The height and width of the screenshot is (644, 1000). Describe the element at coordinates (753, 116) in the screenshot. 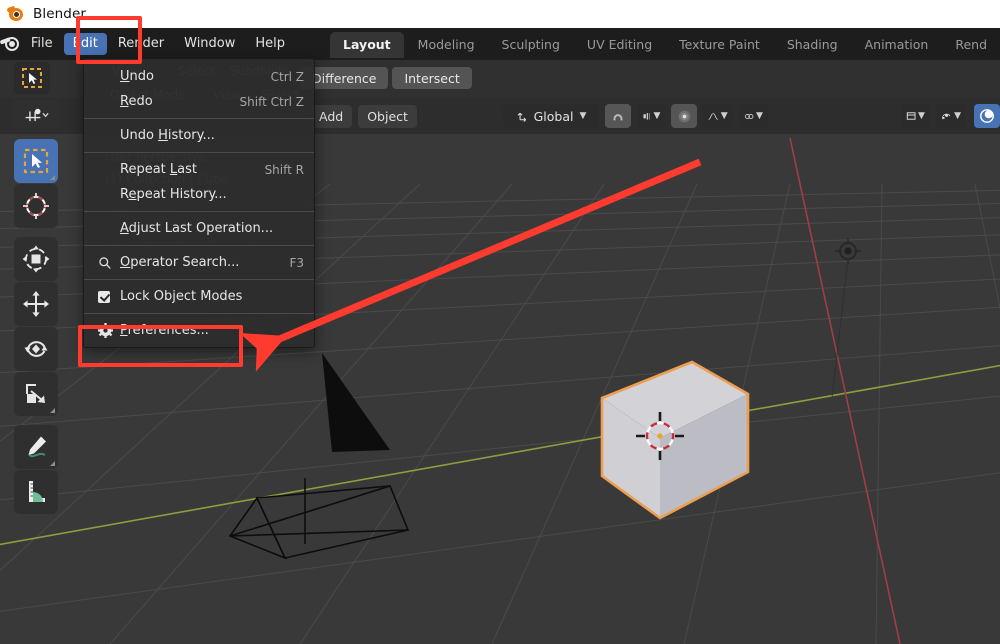

I see `mirror-options-dropdown: ▼` at that location.